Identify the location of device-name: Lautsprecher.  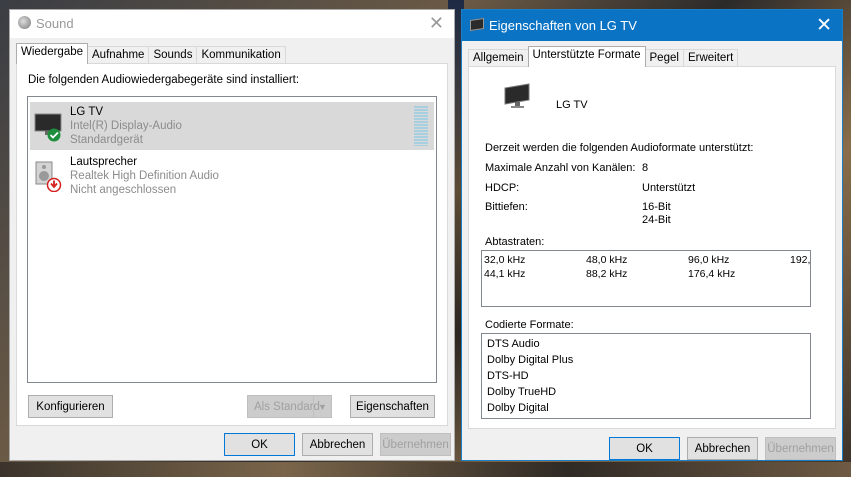
(104, 162).